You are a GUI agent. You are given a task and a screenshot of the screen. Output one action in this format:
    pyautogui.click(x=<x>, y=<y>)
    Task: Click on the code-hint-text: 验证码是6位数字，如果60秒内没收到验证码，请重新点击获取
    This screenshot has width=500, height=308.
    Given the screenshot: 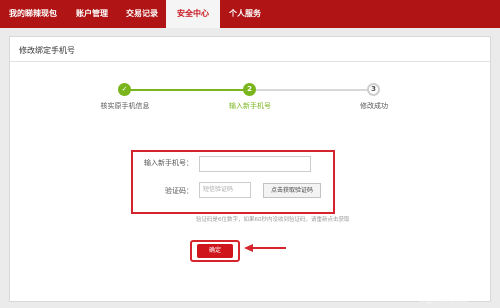 What is the action you would take?
    pyautogui.click(x=273, y=220)
    